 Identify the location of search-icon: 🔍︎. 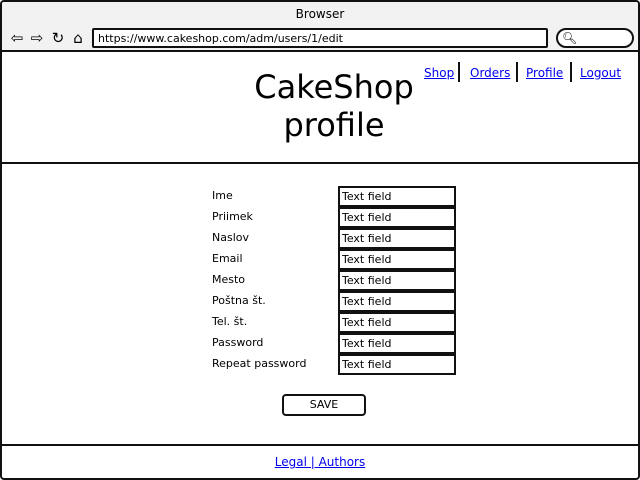
(570, 38).